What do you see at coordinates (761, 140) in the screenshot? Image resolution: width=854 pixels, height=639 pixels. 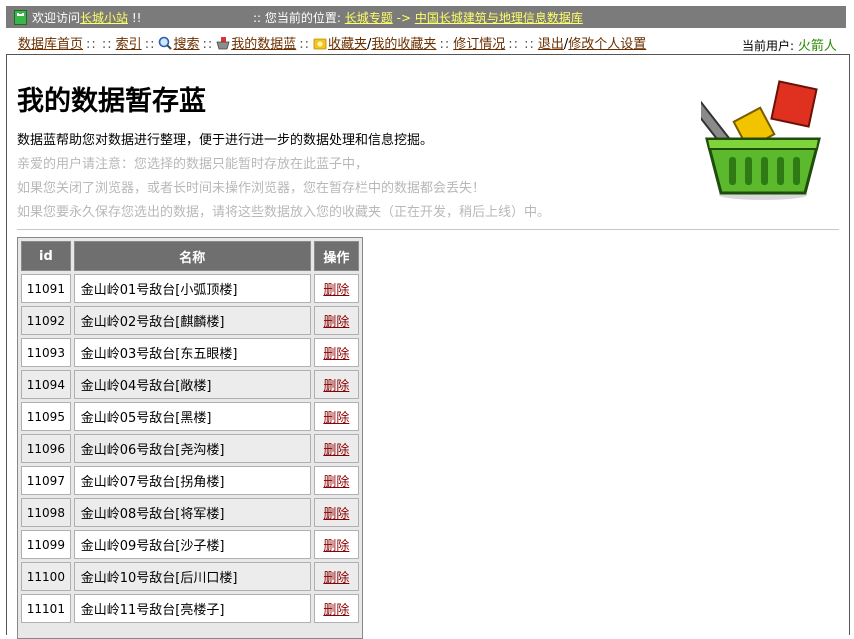 I see `shopping-basket-icon` at bounding box center [761, 140].